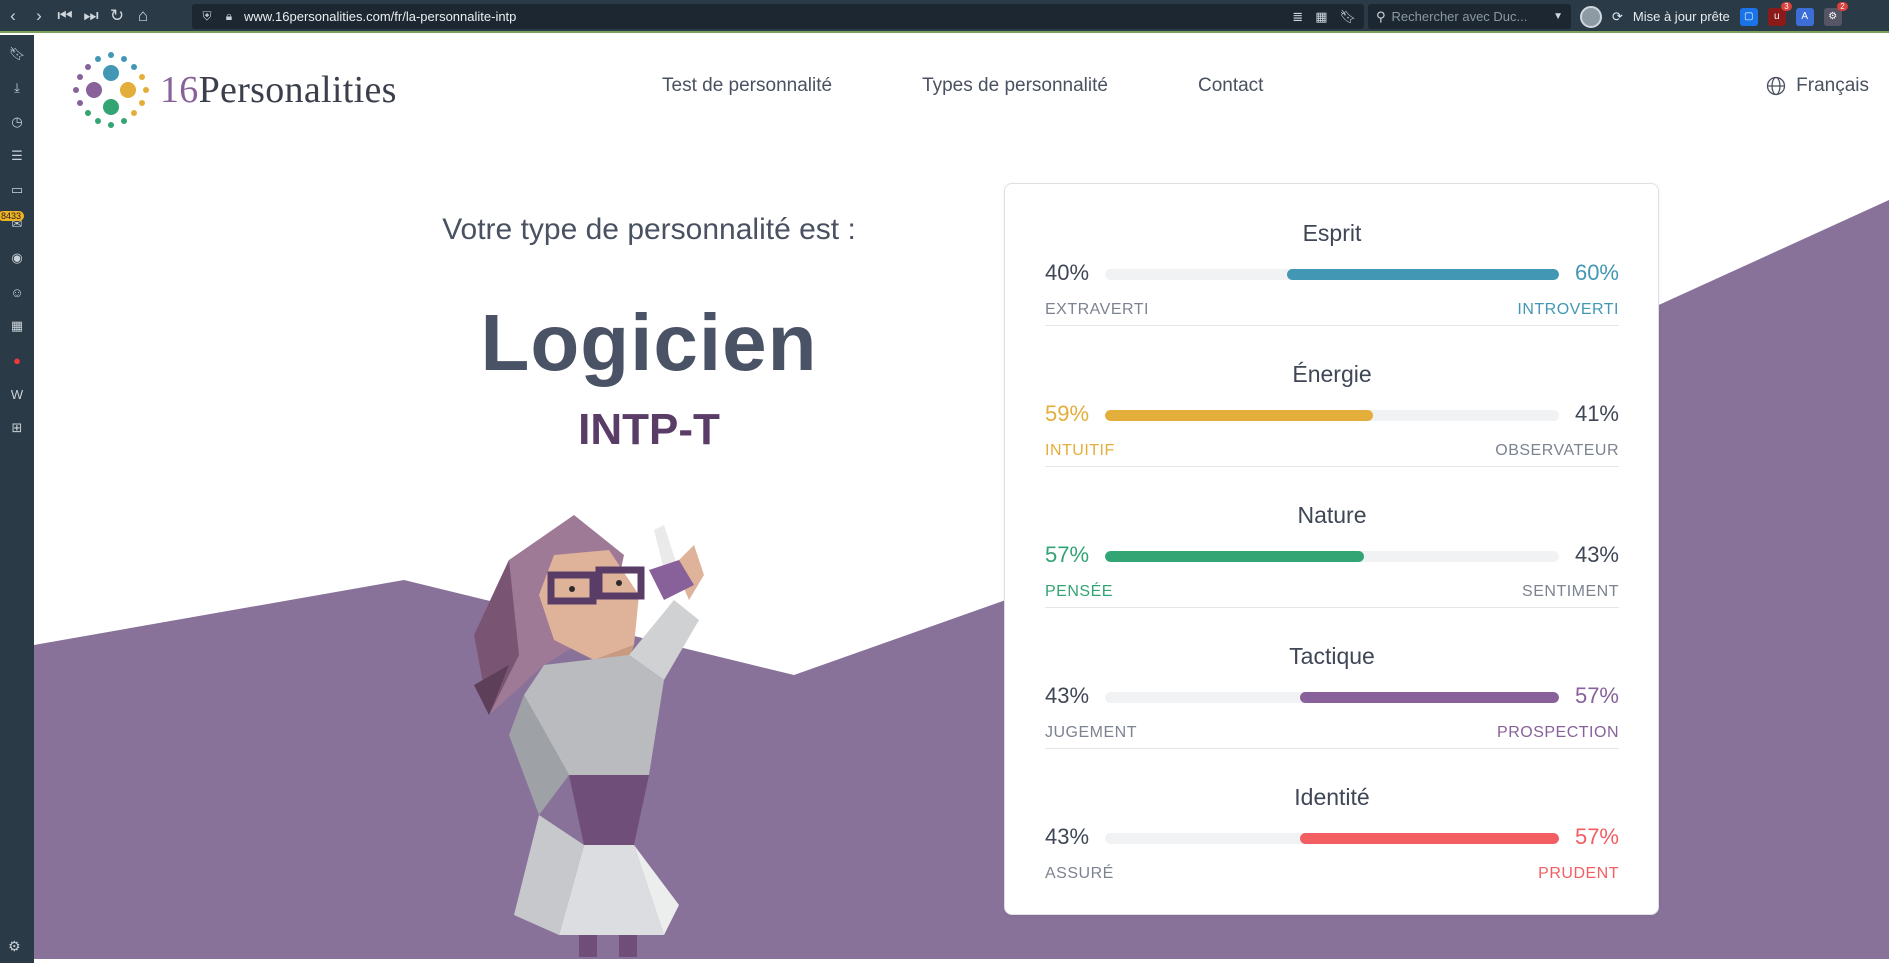 The image size is (1889, 963). I want to click on fast-forward-icon: ⏭, so click(91, 16).